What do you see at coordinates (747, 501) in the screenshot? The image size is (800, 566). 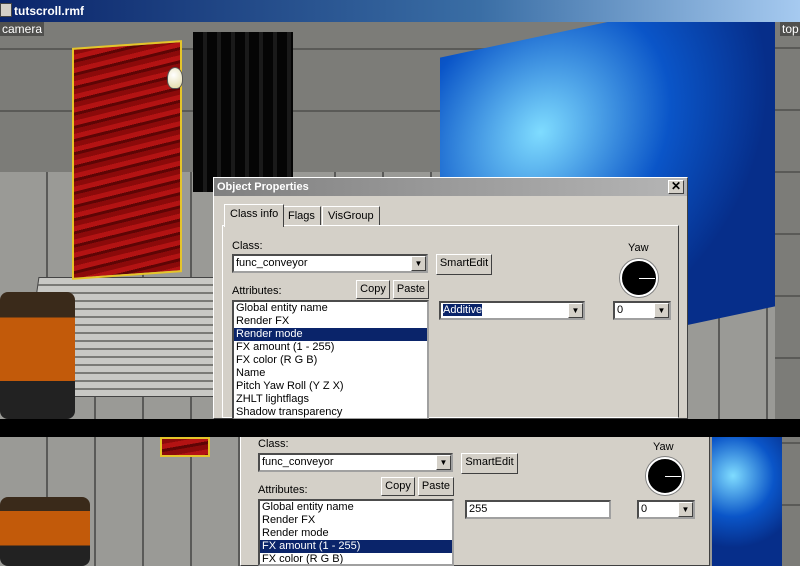 I see `lightning-texture` at bounding box center [747, 501].